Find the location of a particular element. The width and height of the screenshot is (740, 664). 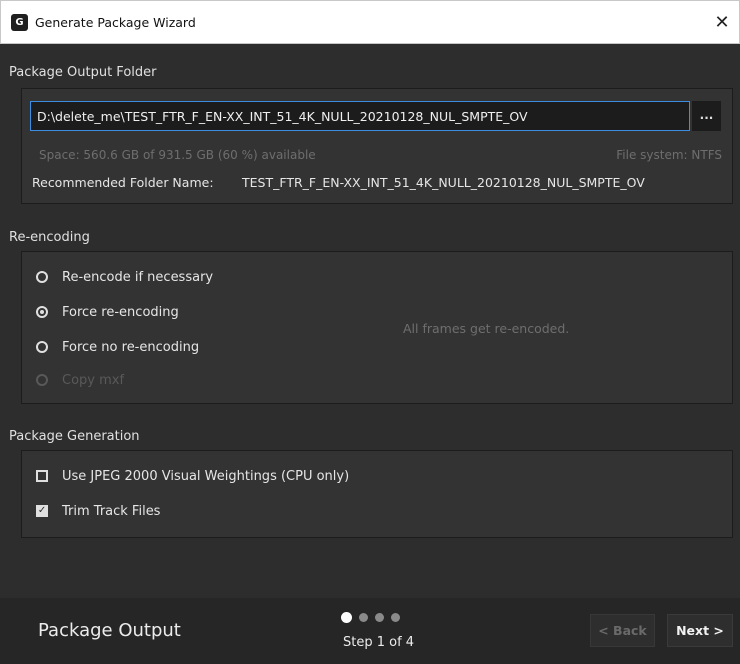

wizard-footer: Package Output Step 1 of 4 < Back Next > is located at coordinates (370, 631).